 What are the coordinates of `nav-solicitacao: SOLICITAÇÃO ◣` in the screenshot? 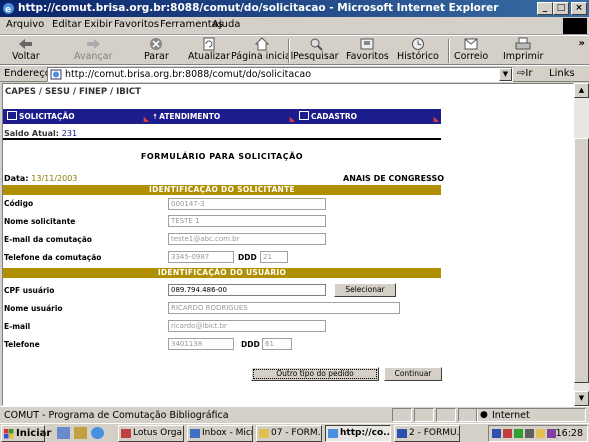 It's located at (79, 116).